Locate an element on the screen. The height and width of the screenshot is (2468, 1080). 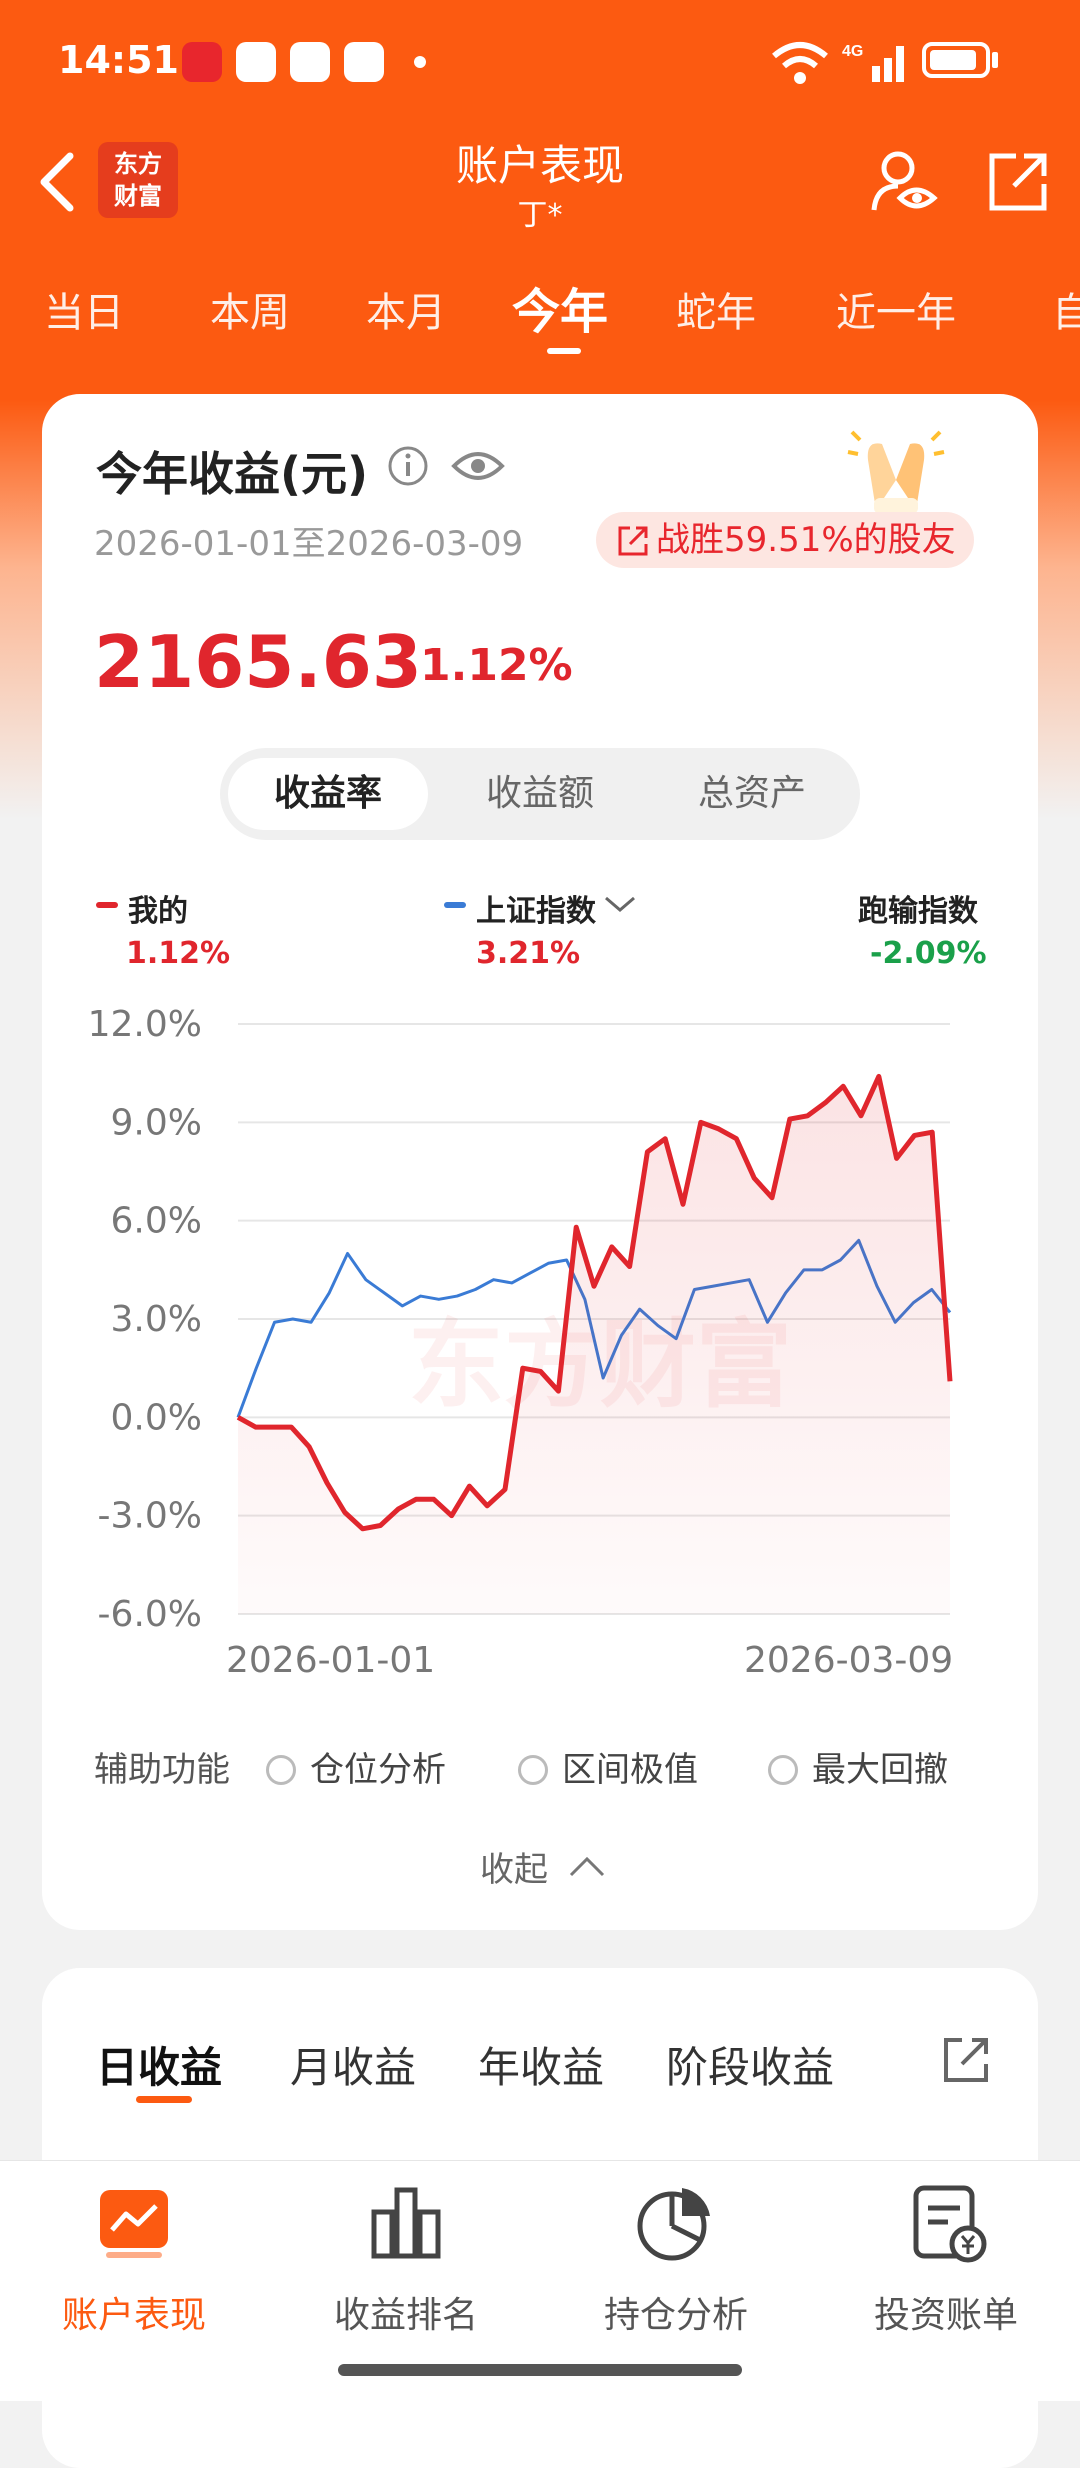
y-tick-label: 6.0% is located at coordinates (156, 1221).